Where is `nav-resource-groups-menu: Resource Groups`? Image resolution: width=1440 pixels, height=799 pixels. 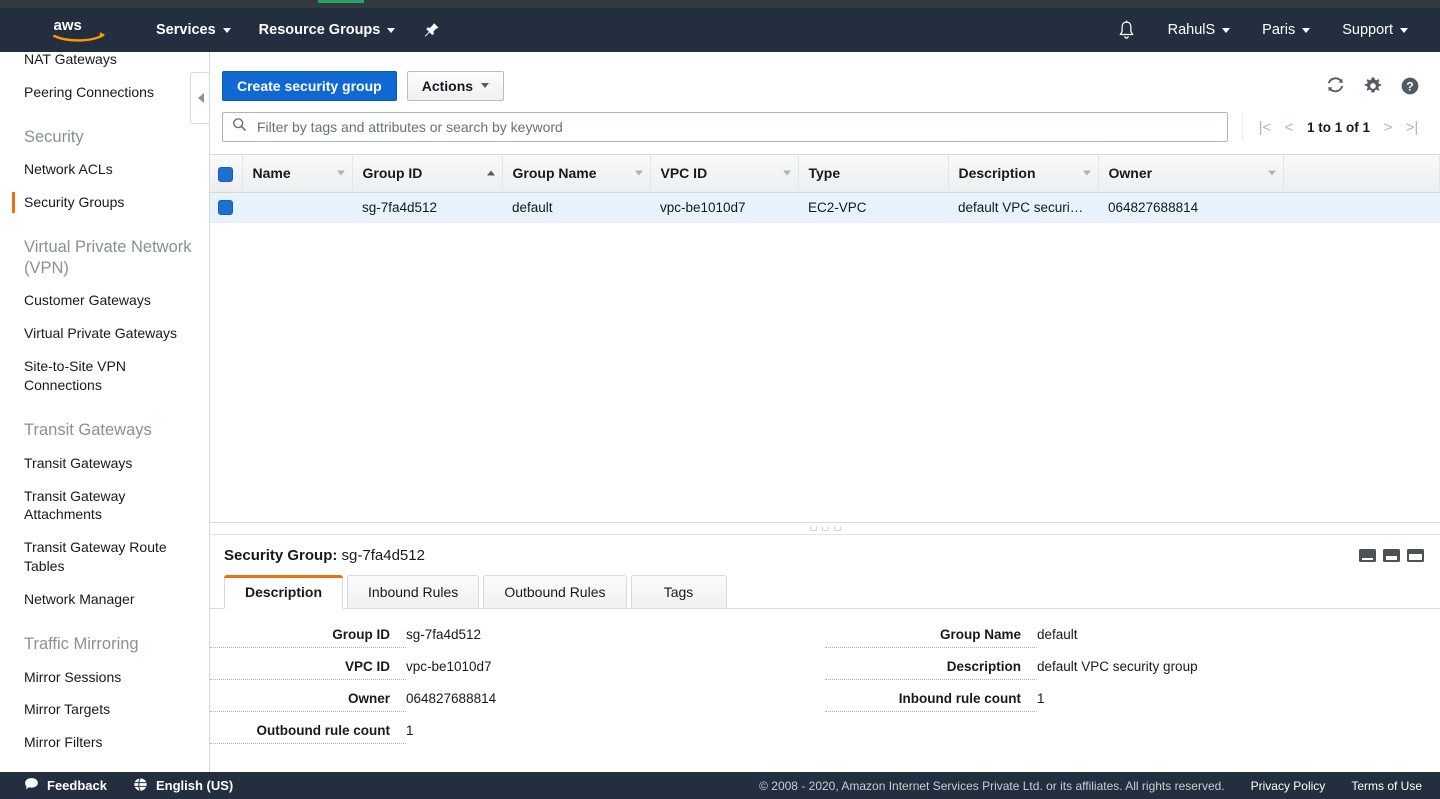
nav-resource-groups-menu: Resource Groups is located at coordinates (327, 30).